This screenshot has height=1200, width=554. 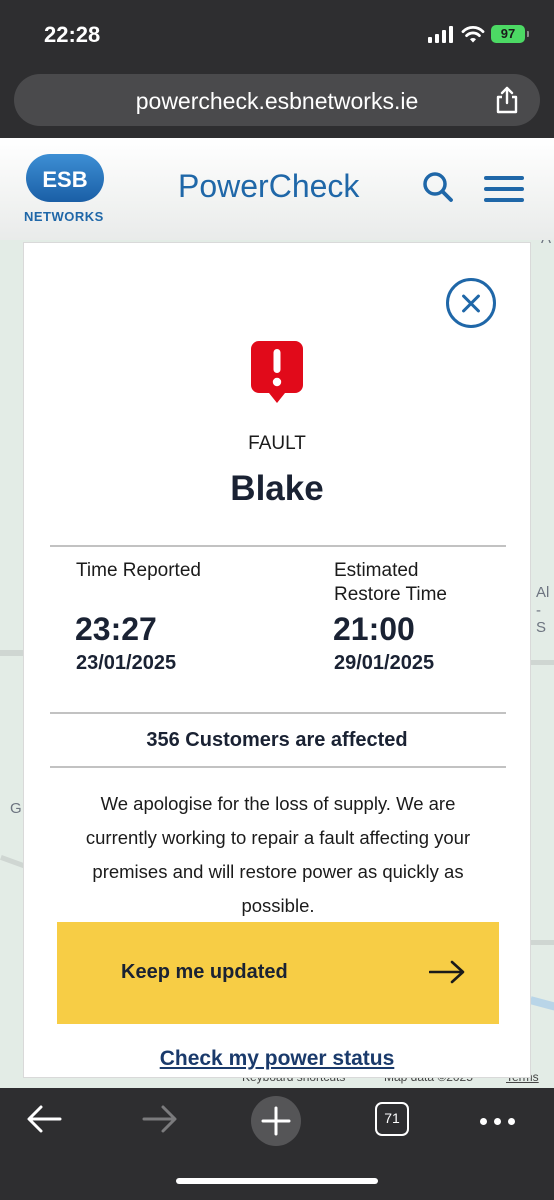 What do you see at coordinates (126, 663) in the screenshot?
I see `date-reported-value: 23/01/2025` at bounding box center [126, 663].